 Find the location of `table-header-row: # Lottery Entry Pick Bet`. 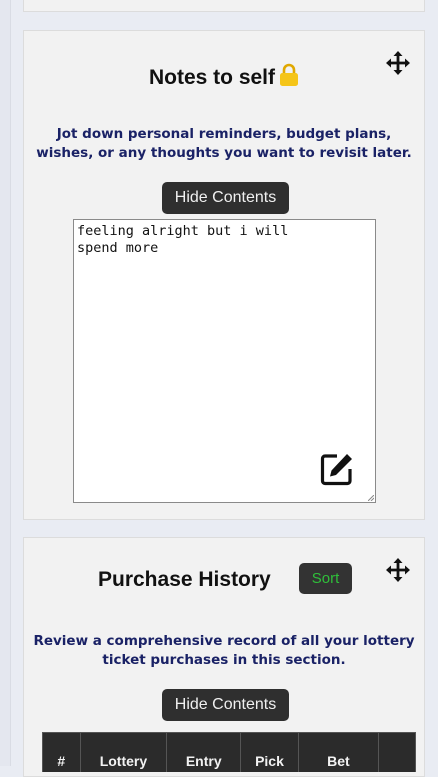

table-header-row: # Lottery Entry Pick Bet is located at coordinates (229, 752).